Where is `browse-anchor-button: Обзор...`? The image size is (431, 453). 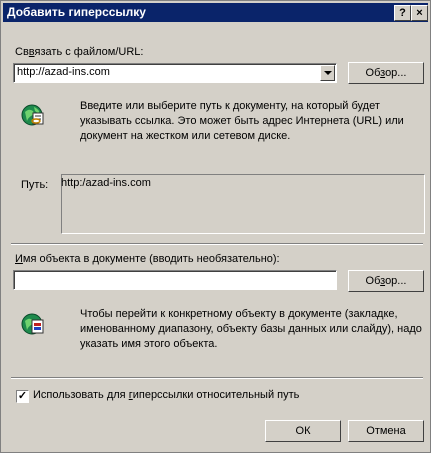 browse-anchor-button: Обзор... is located at coordinates (386, 281).